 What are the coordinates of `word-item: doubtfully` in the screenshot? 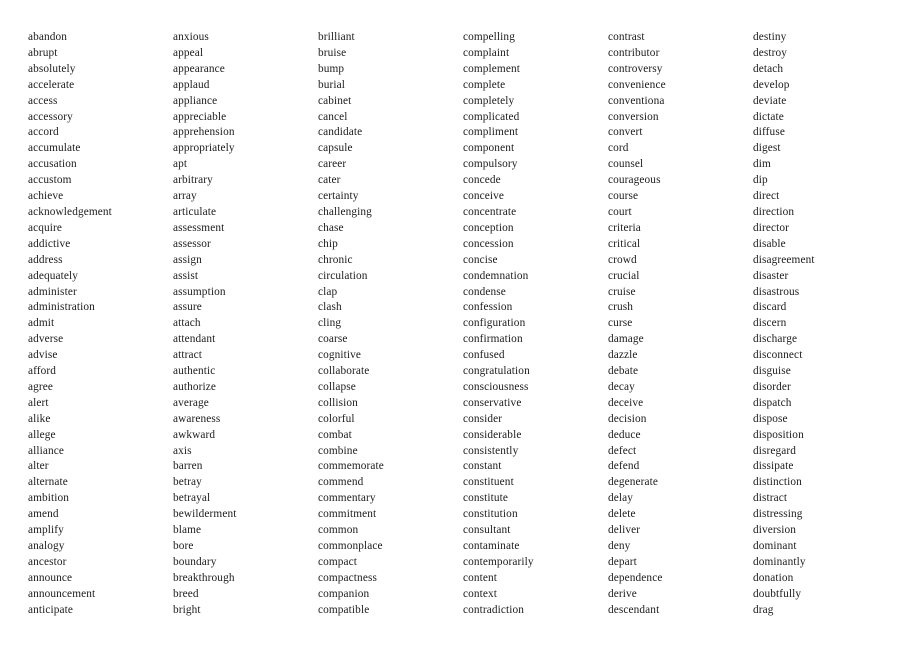 It's located at (777, 593).